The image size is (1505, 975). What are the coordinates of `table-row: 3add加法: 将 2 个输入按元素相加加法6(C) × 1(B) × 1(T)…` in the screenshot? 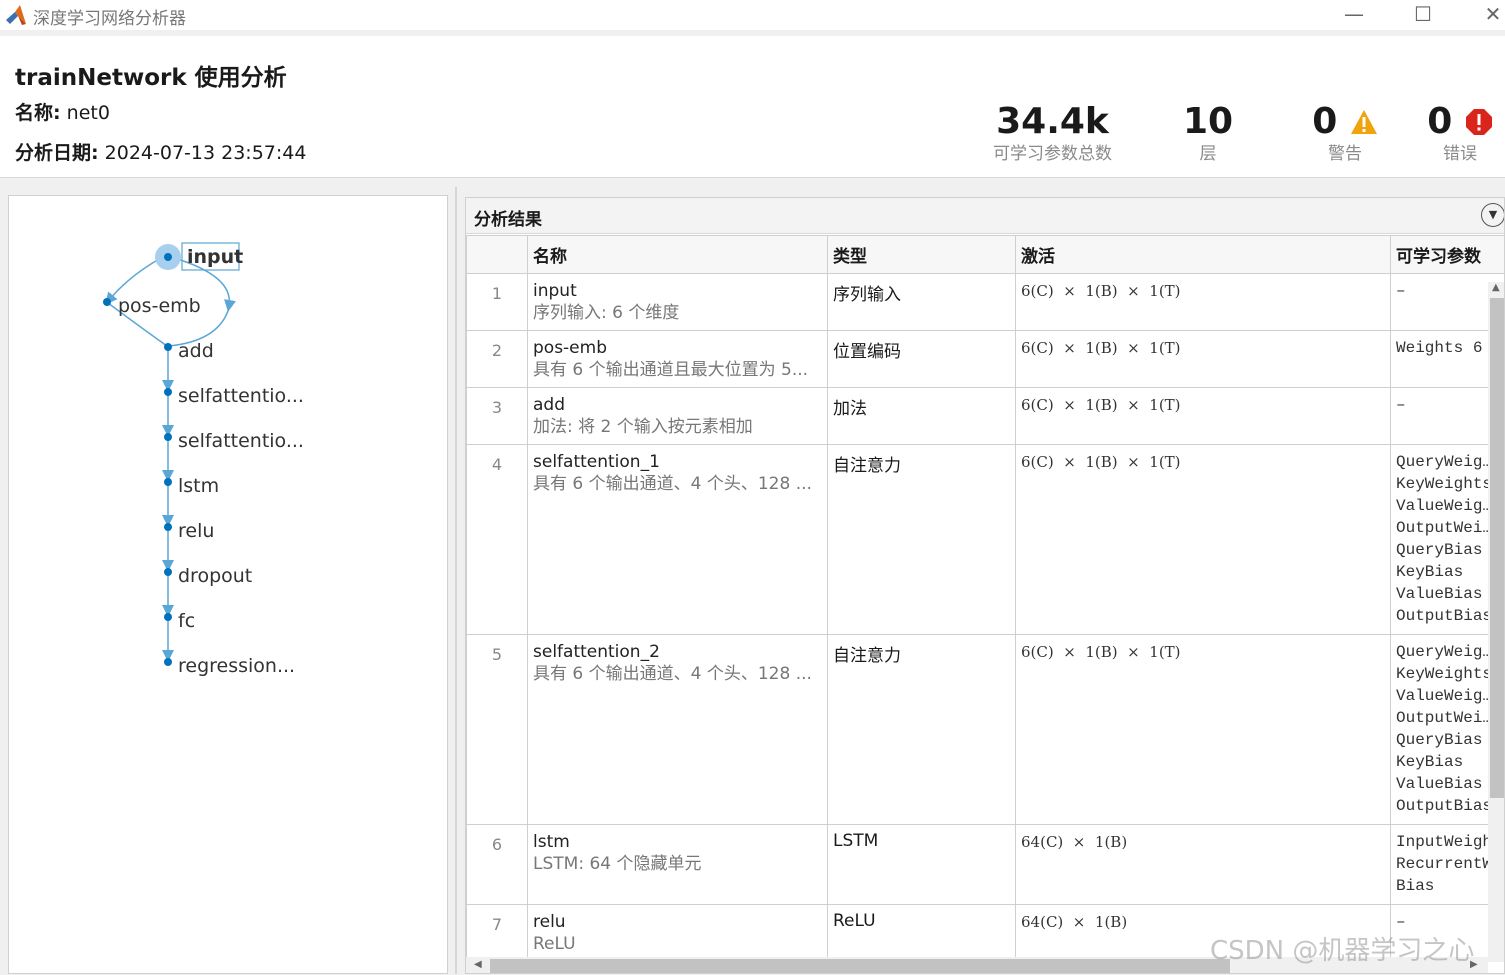 It's located at (986, 416).